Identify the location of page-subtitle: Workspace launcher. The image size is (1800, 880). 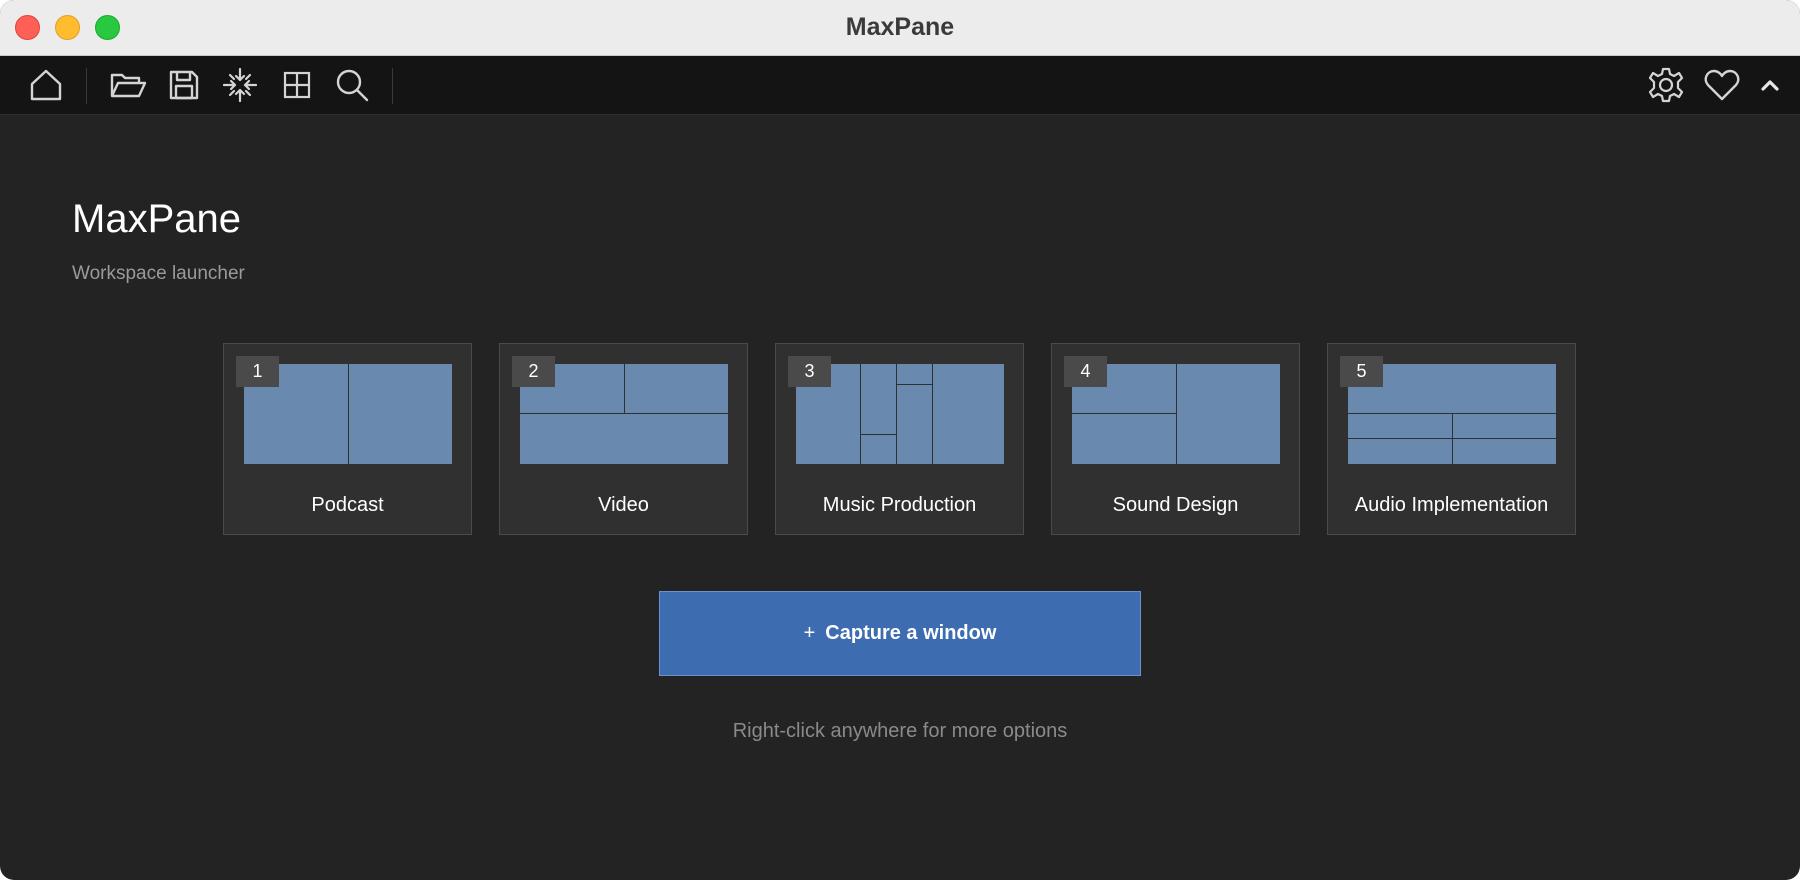
(158, 273).